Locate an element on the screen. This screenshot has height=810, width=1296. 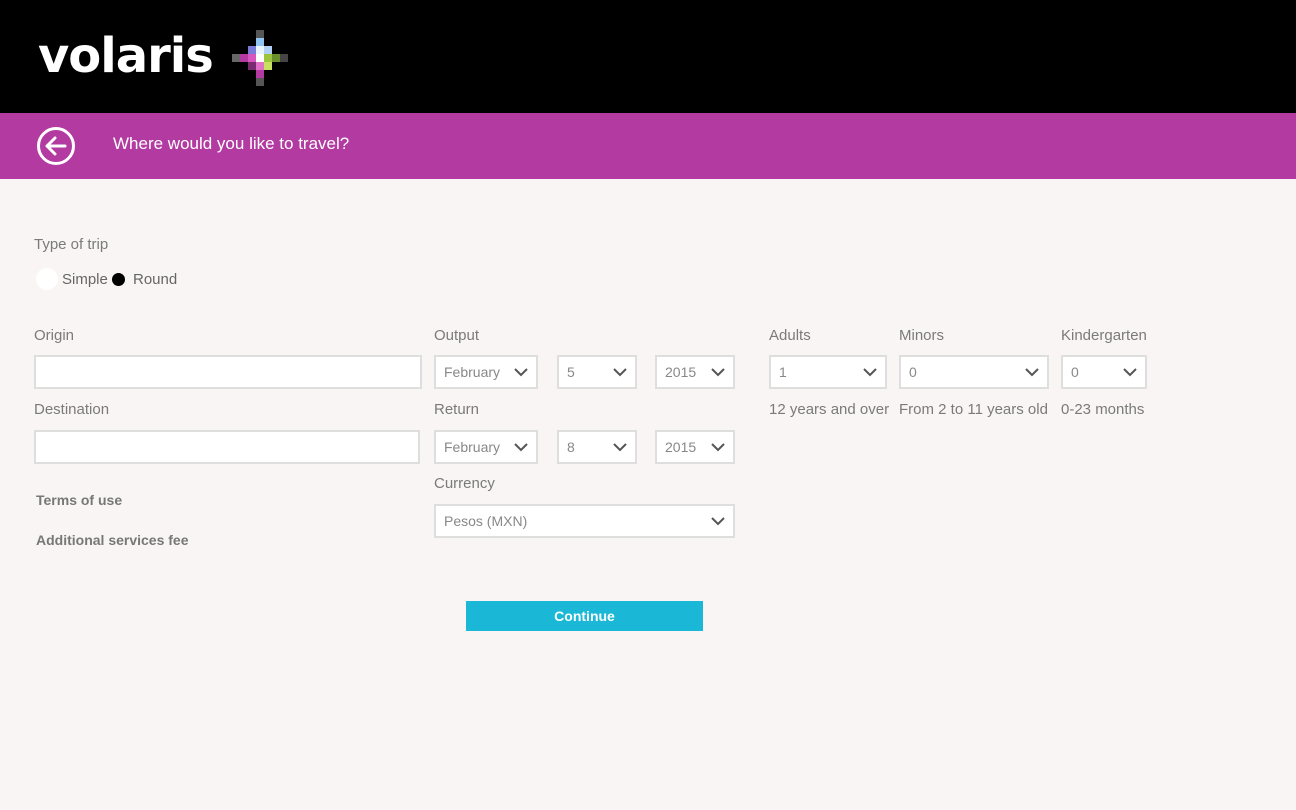
return-year-select: 2015 is located at coordinates (695, 447).